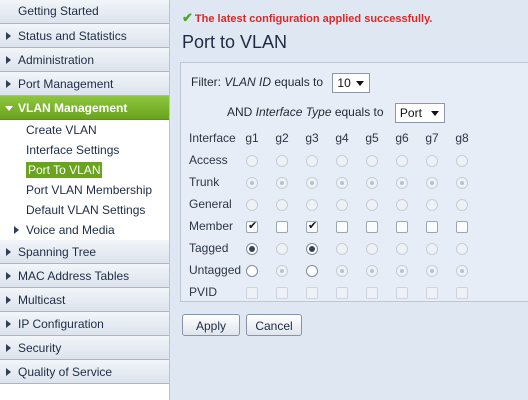 The width and height of the screenshot is (528, 400). Describe the element at coordinates (342, 293) in the screenshot. I see `pvid-checkbox-g4` at that location.